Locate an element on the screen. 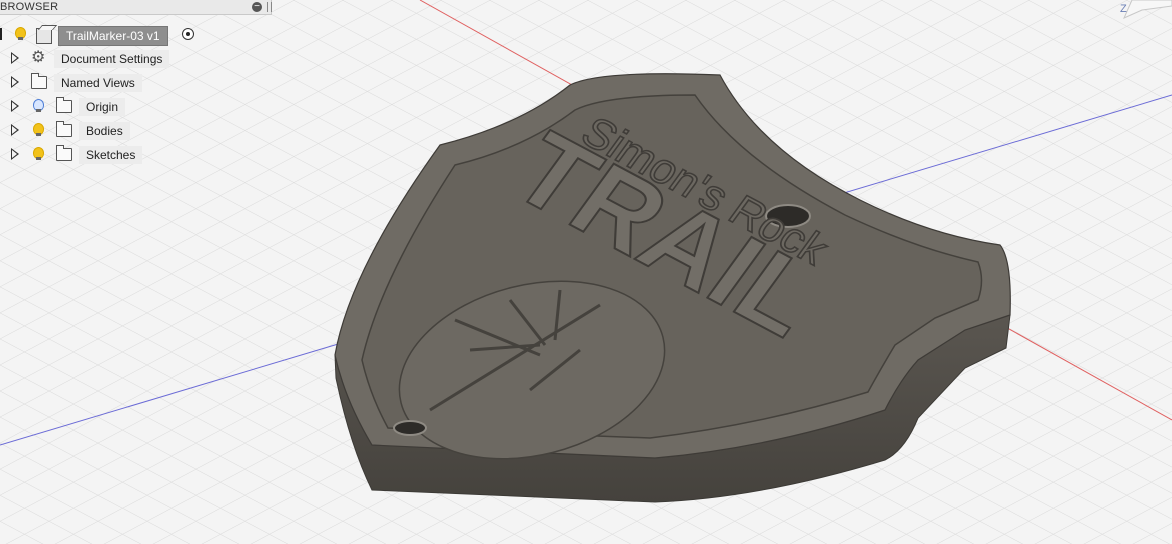 The image size is (1172, 544). sketches-visibility-bulb-icon is located at coordinates (38, 153).